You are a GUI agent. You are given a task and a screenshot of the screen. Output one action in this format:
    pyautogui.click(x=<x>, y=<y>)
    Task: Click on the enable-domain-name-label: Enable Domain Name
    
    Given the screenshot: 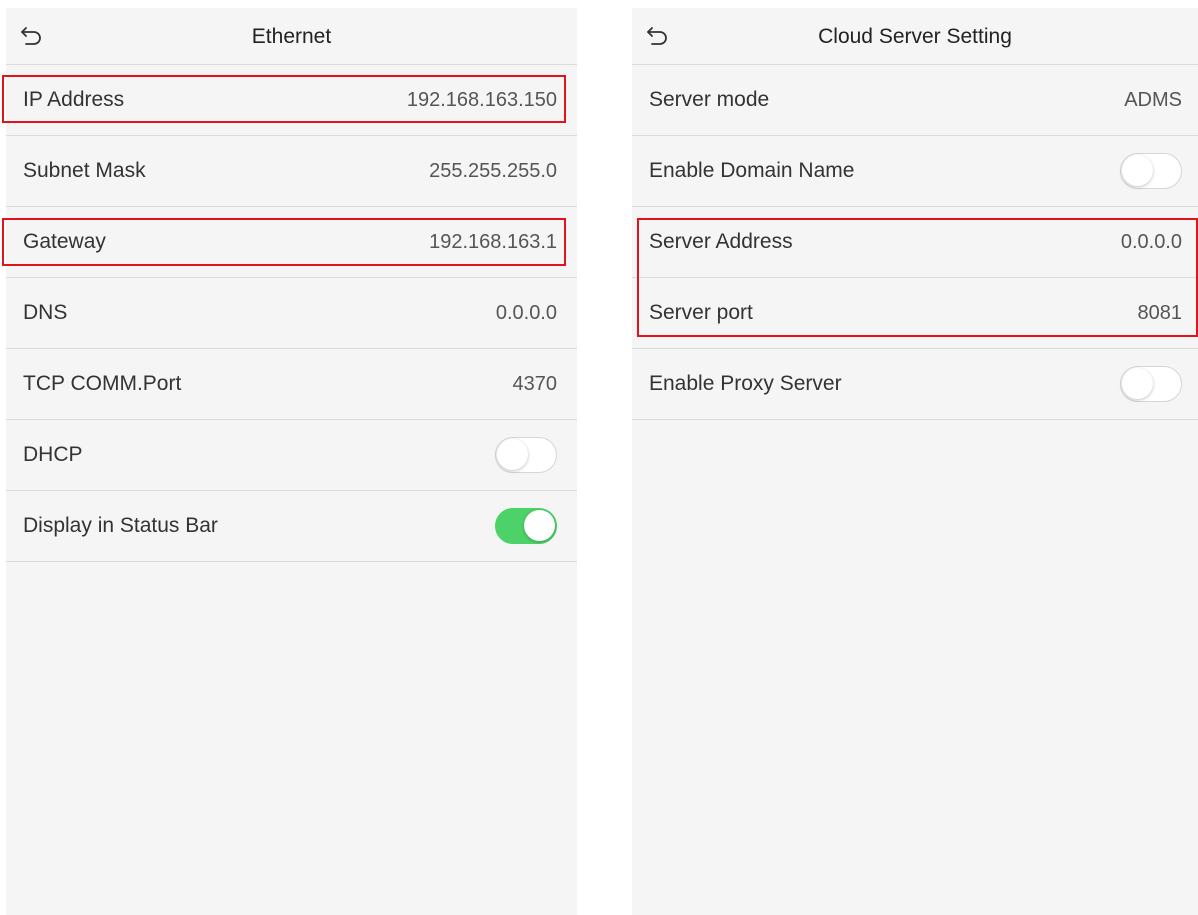 What is the action you would take?
    pyautogui.click(x=752, y=170)
    